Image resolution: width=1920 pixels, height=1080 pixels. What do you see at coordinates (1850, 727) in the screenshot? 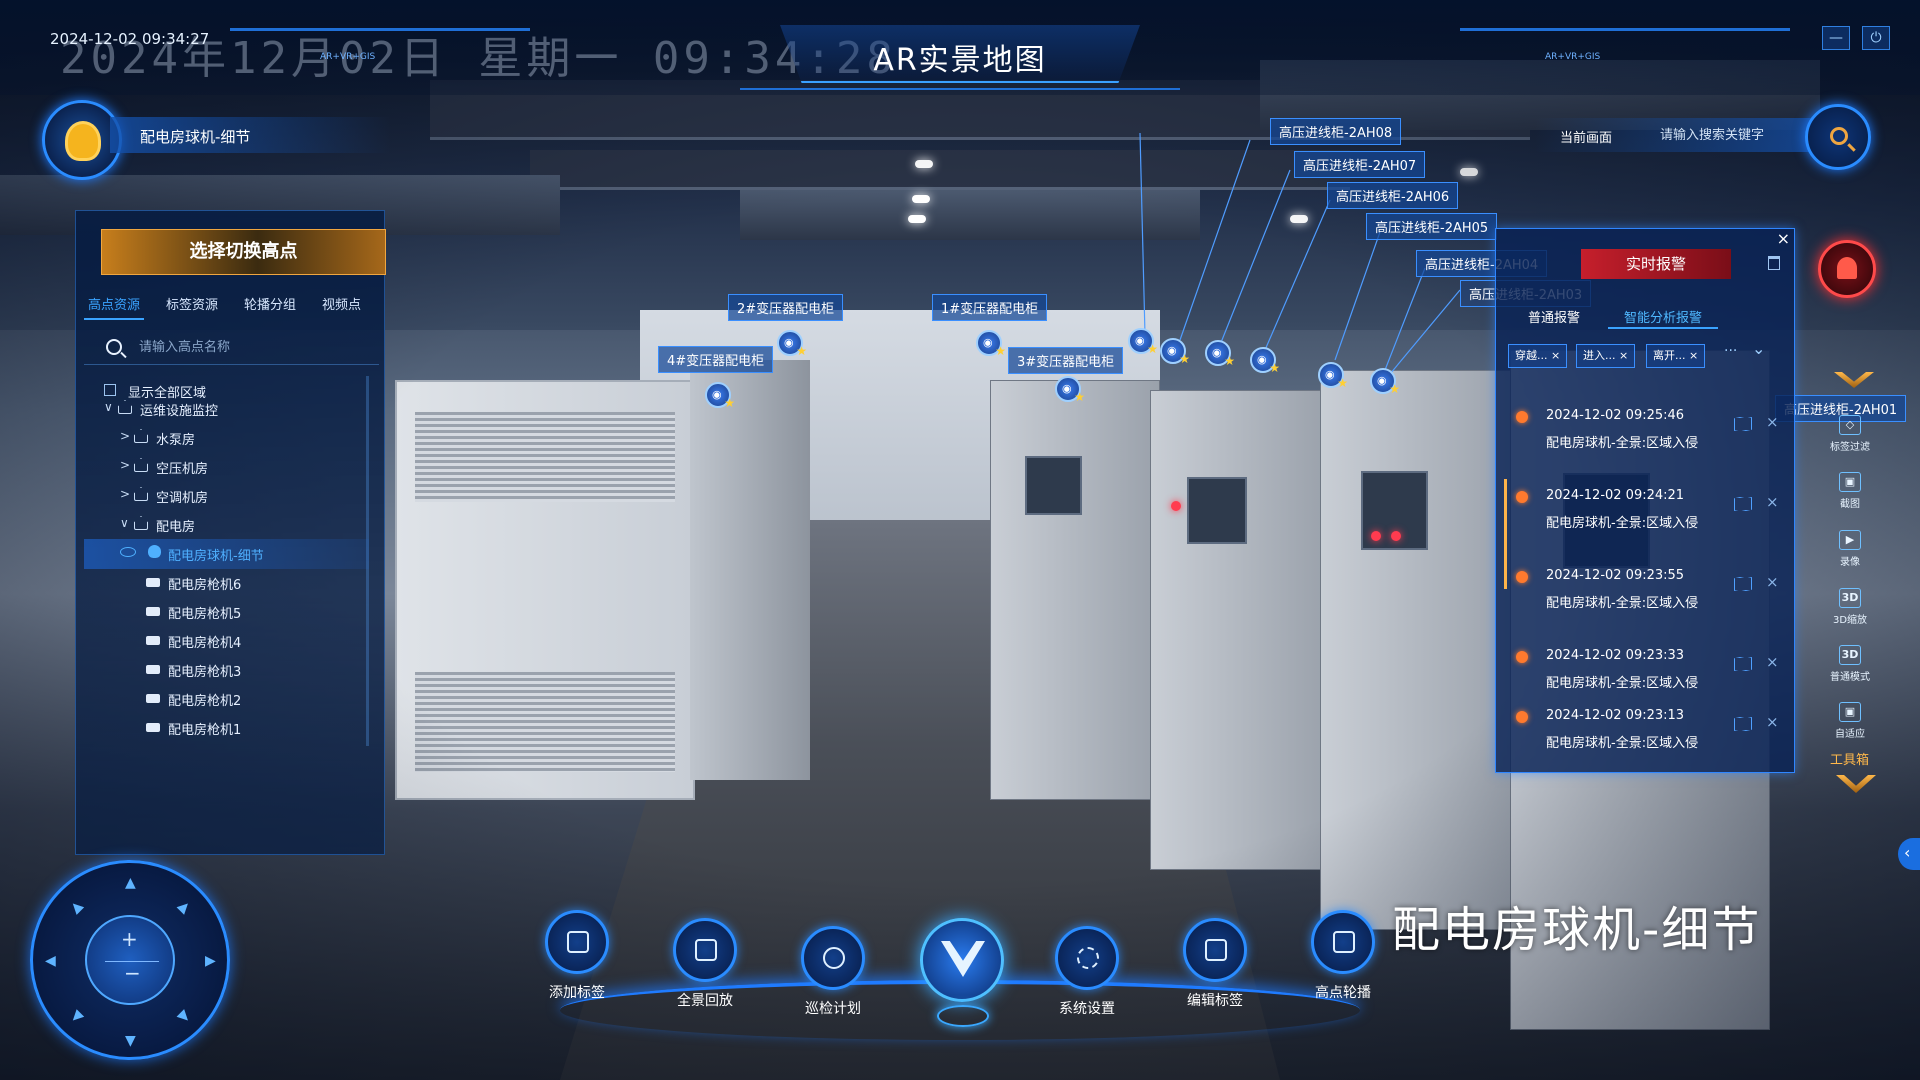
I see `adaptive-button: ▣ 自适应` at bounding box center [1850, 727].